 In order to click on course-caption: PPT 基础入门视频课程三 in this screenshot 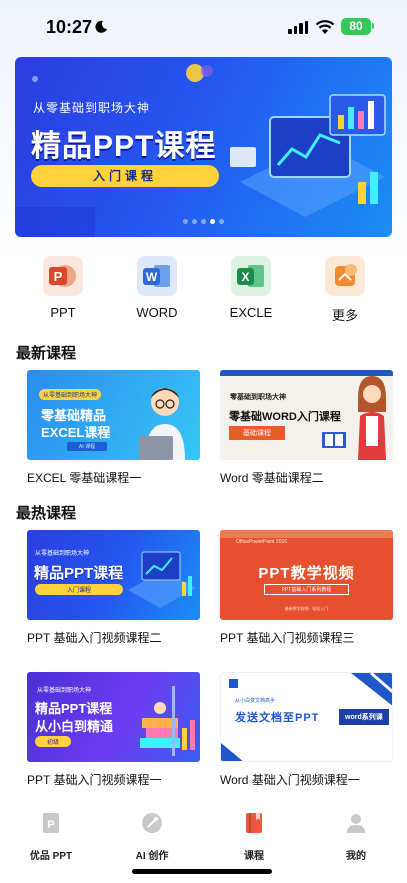, I will do `click(287, 638)`.